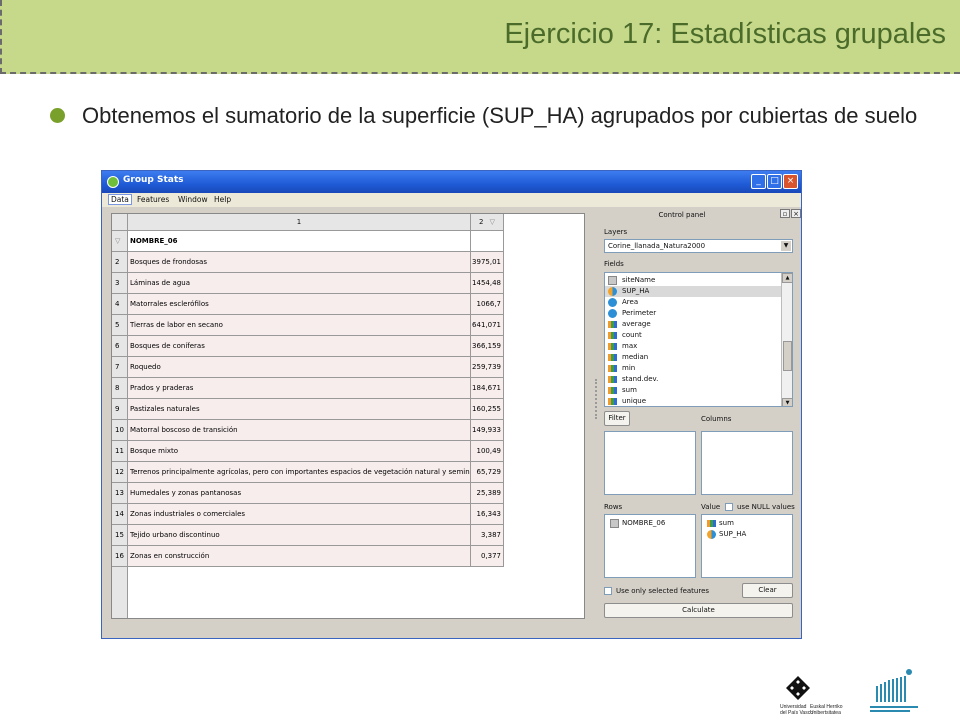 The image size is (960, 720). Describe the element at coordinates (120, 472) in the screenshot. I see `row-number: 12` at that location.